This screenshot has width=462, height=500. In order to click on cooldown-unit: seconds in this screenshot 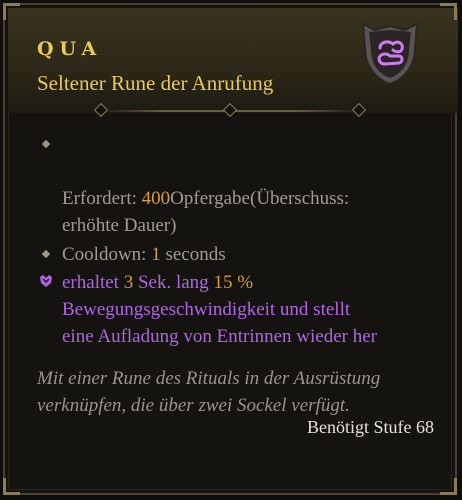, I will do `click(195, 254)`.